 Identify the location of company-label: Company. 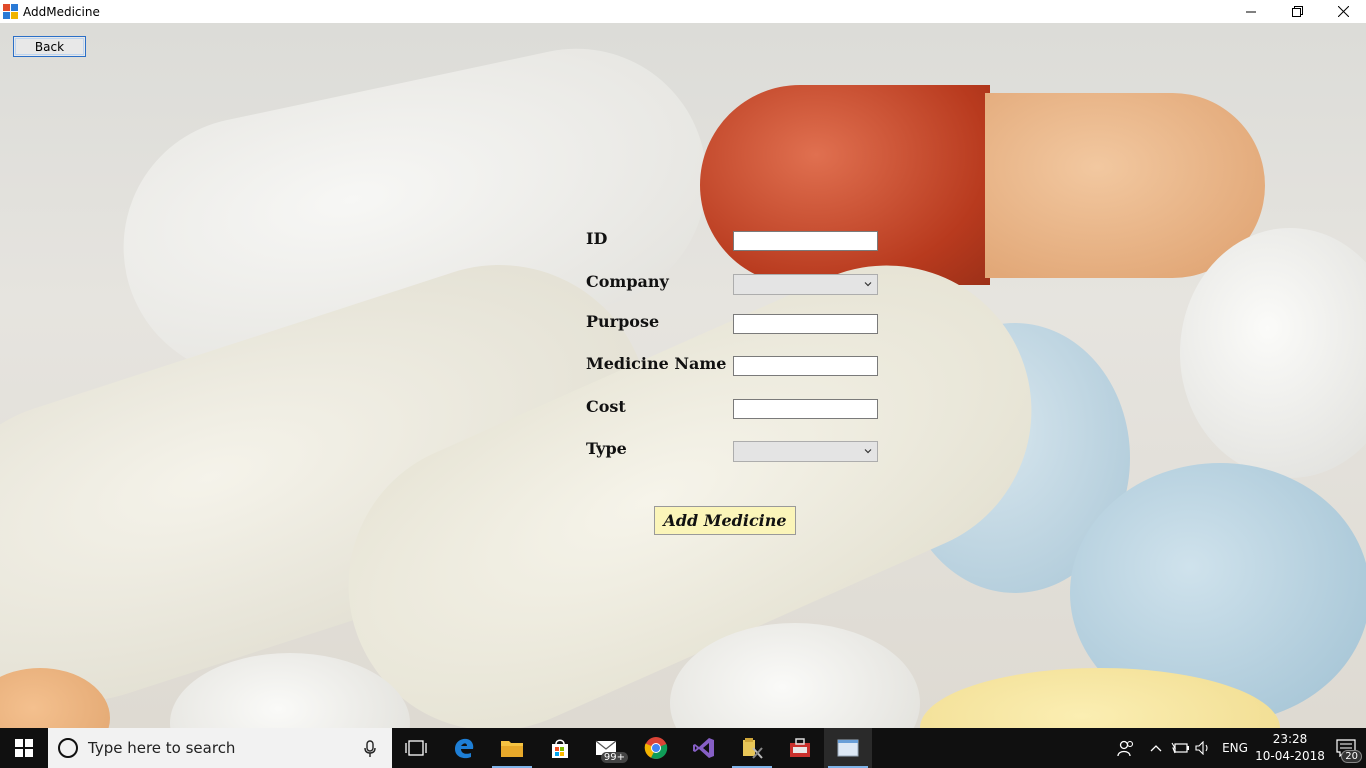
(627, 281).